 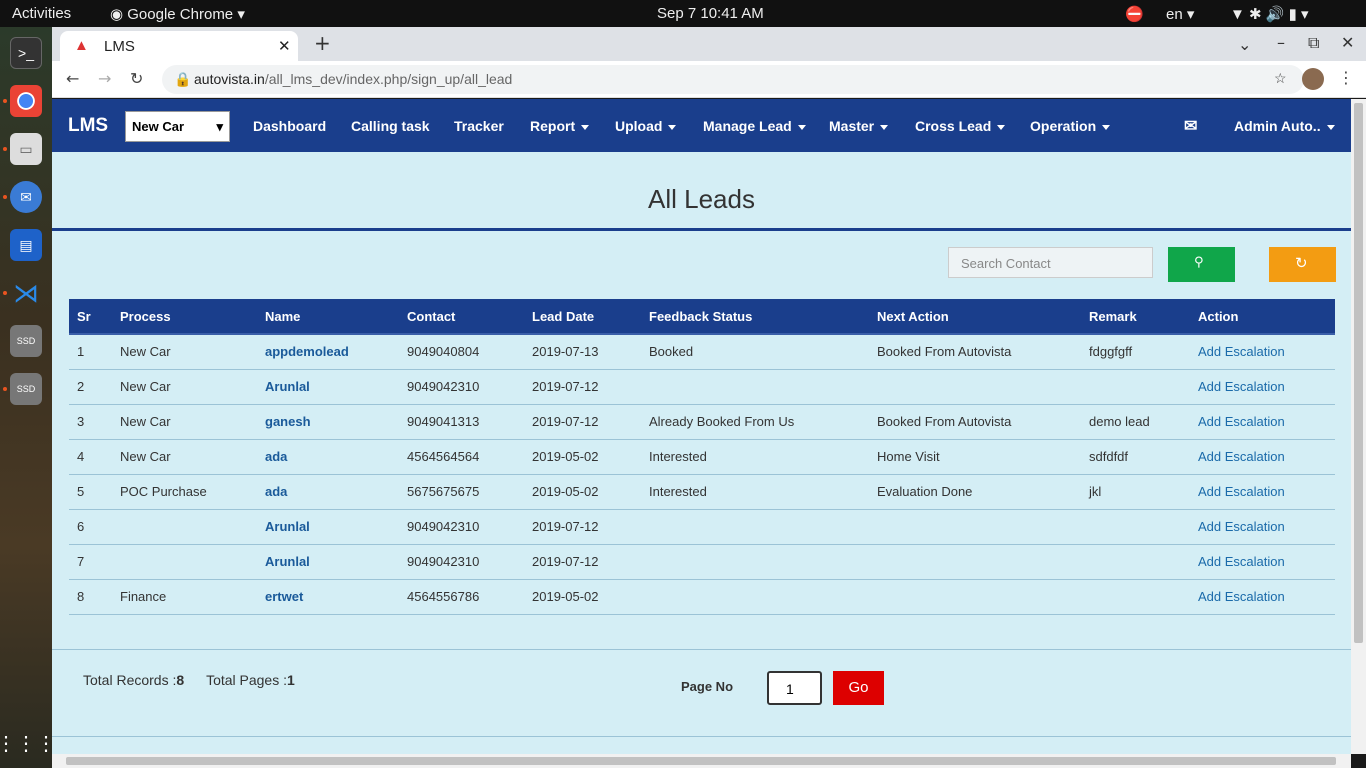 I want to click on language-indicator: en ▾, so click(x=1180, y=14).